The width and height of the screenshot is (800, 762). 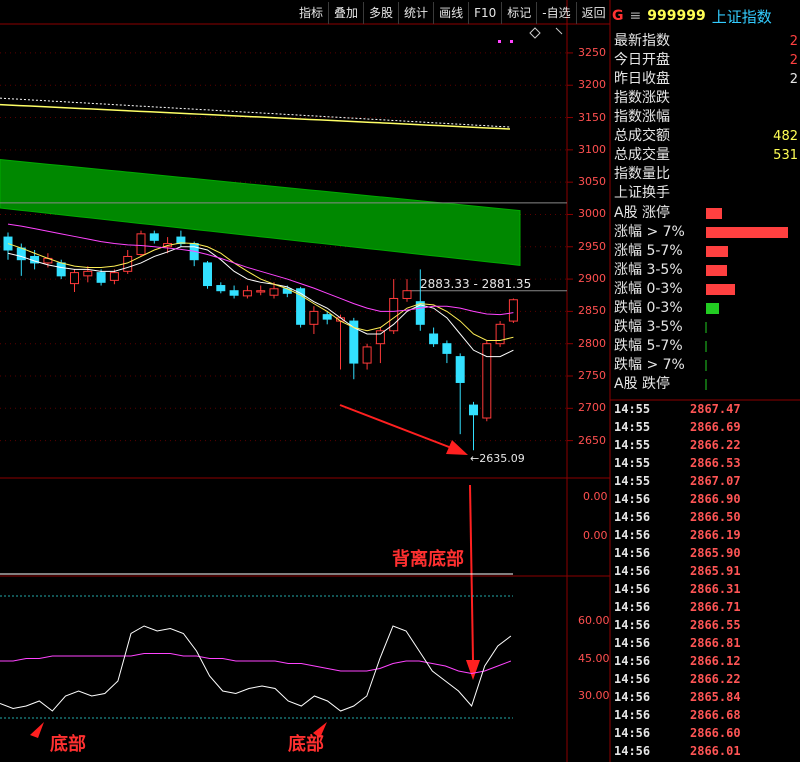 What do you see at coordinates (592, 440) in the screenshot?
I see `price-axis-label: 2650` at bounding box center [592, 440].